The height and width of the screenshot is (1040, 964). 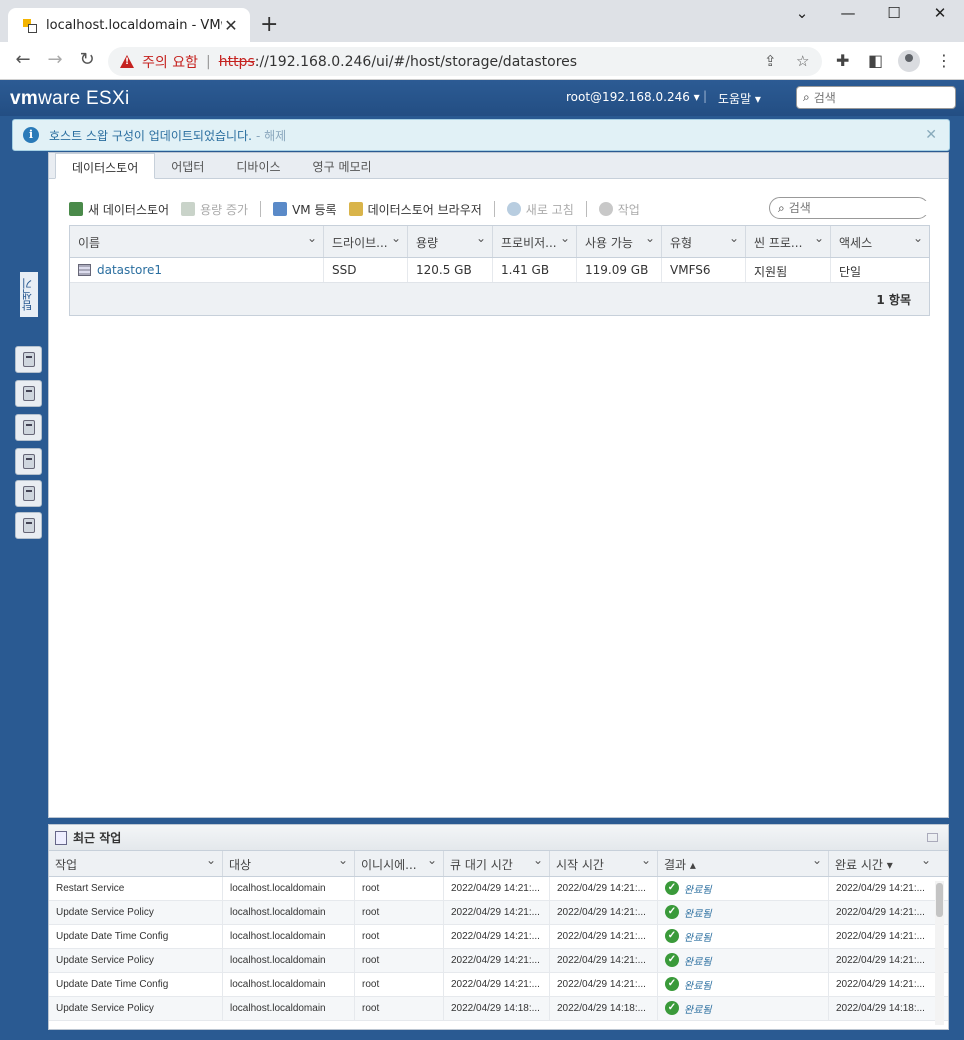 What do you see at coordinates (61, 837) in the screenshot?
I see `task-list-icon` at bounding box center [61, 837].